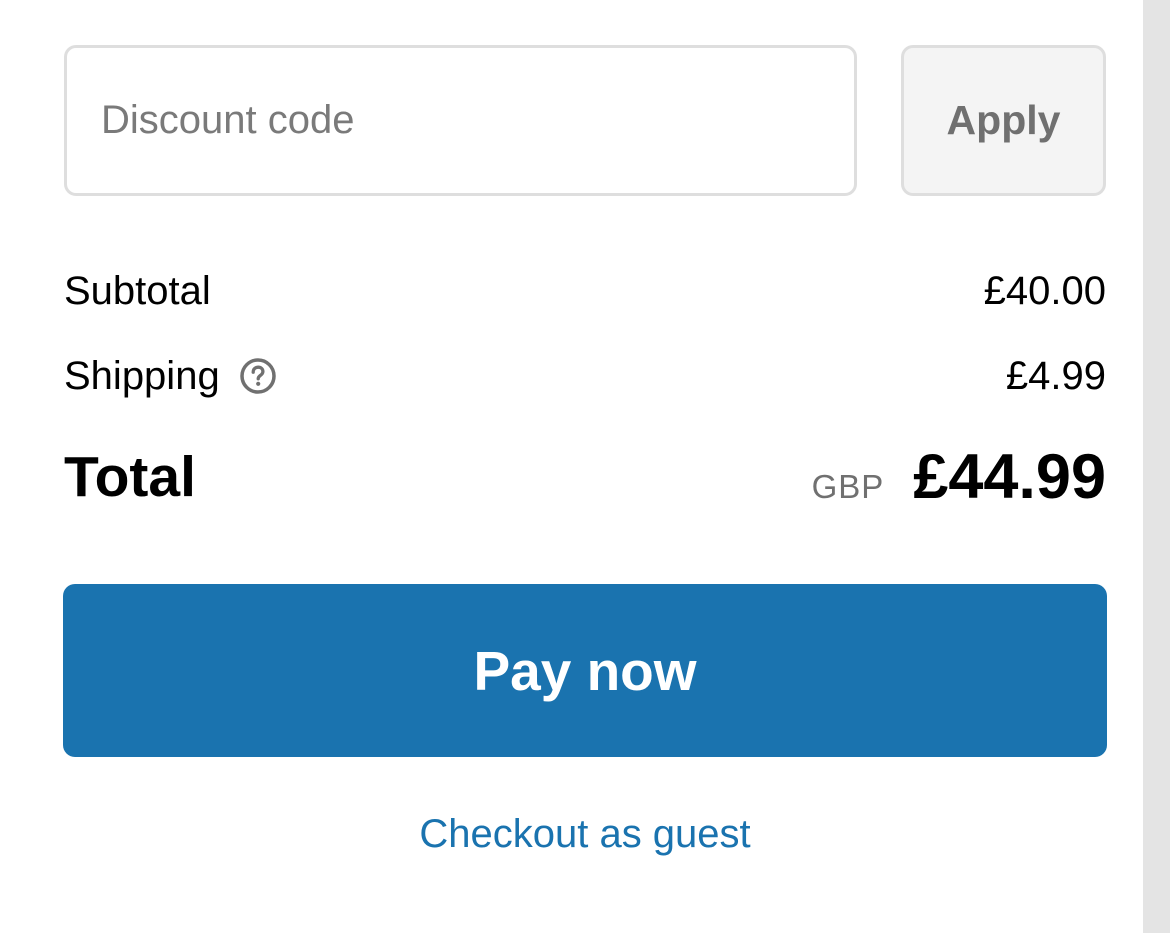  Describe the element at coordinates (1044, 290) in the screenshot. I see `subtotal-amount: £40.00` at that location.